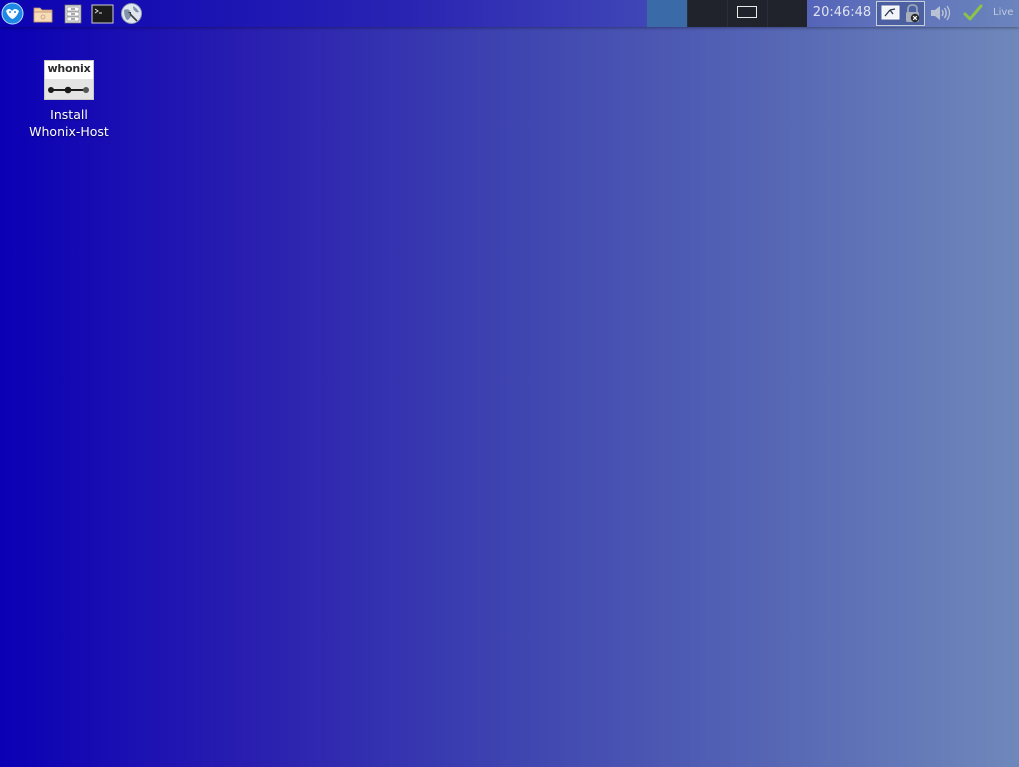 The height and width of the screenshot is (767, 1019). I want to click on workspace-pager, so click(727, 13).